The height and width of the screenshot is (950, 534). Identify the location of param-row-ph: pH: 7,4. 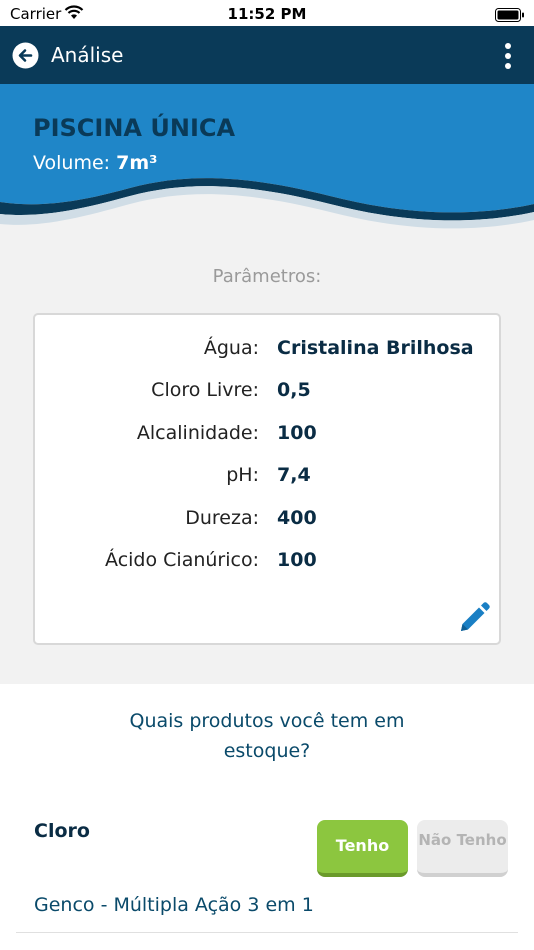
(267, 479).